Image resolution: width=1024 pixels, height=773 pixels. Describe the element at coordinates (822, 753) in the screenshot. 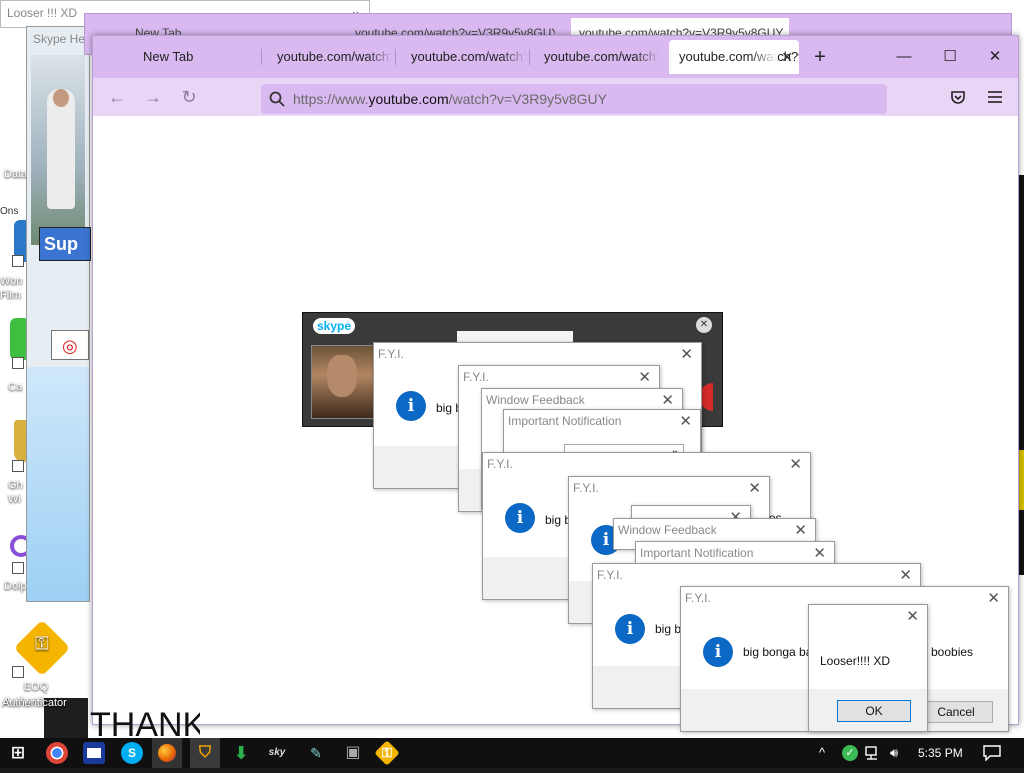

I see `chevron-up-icon: ^` at that location.